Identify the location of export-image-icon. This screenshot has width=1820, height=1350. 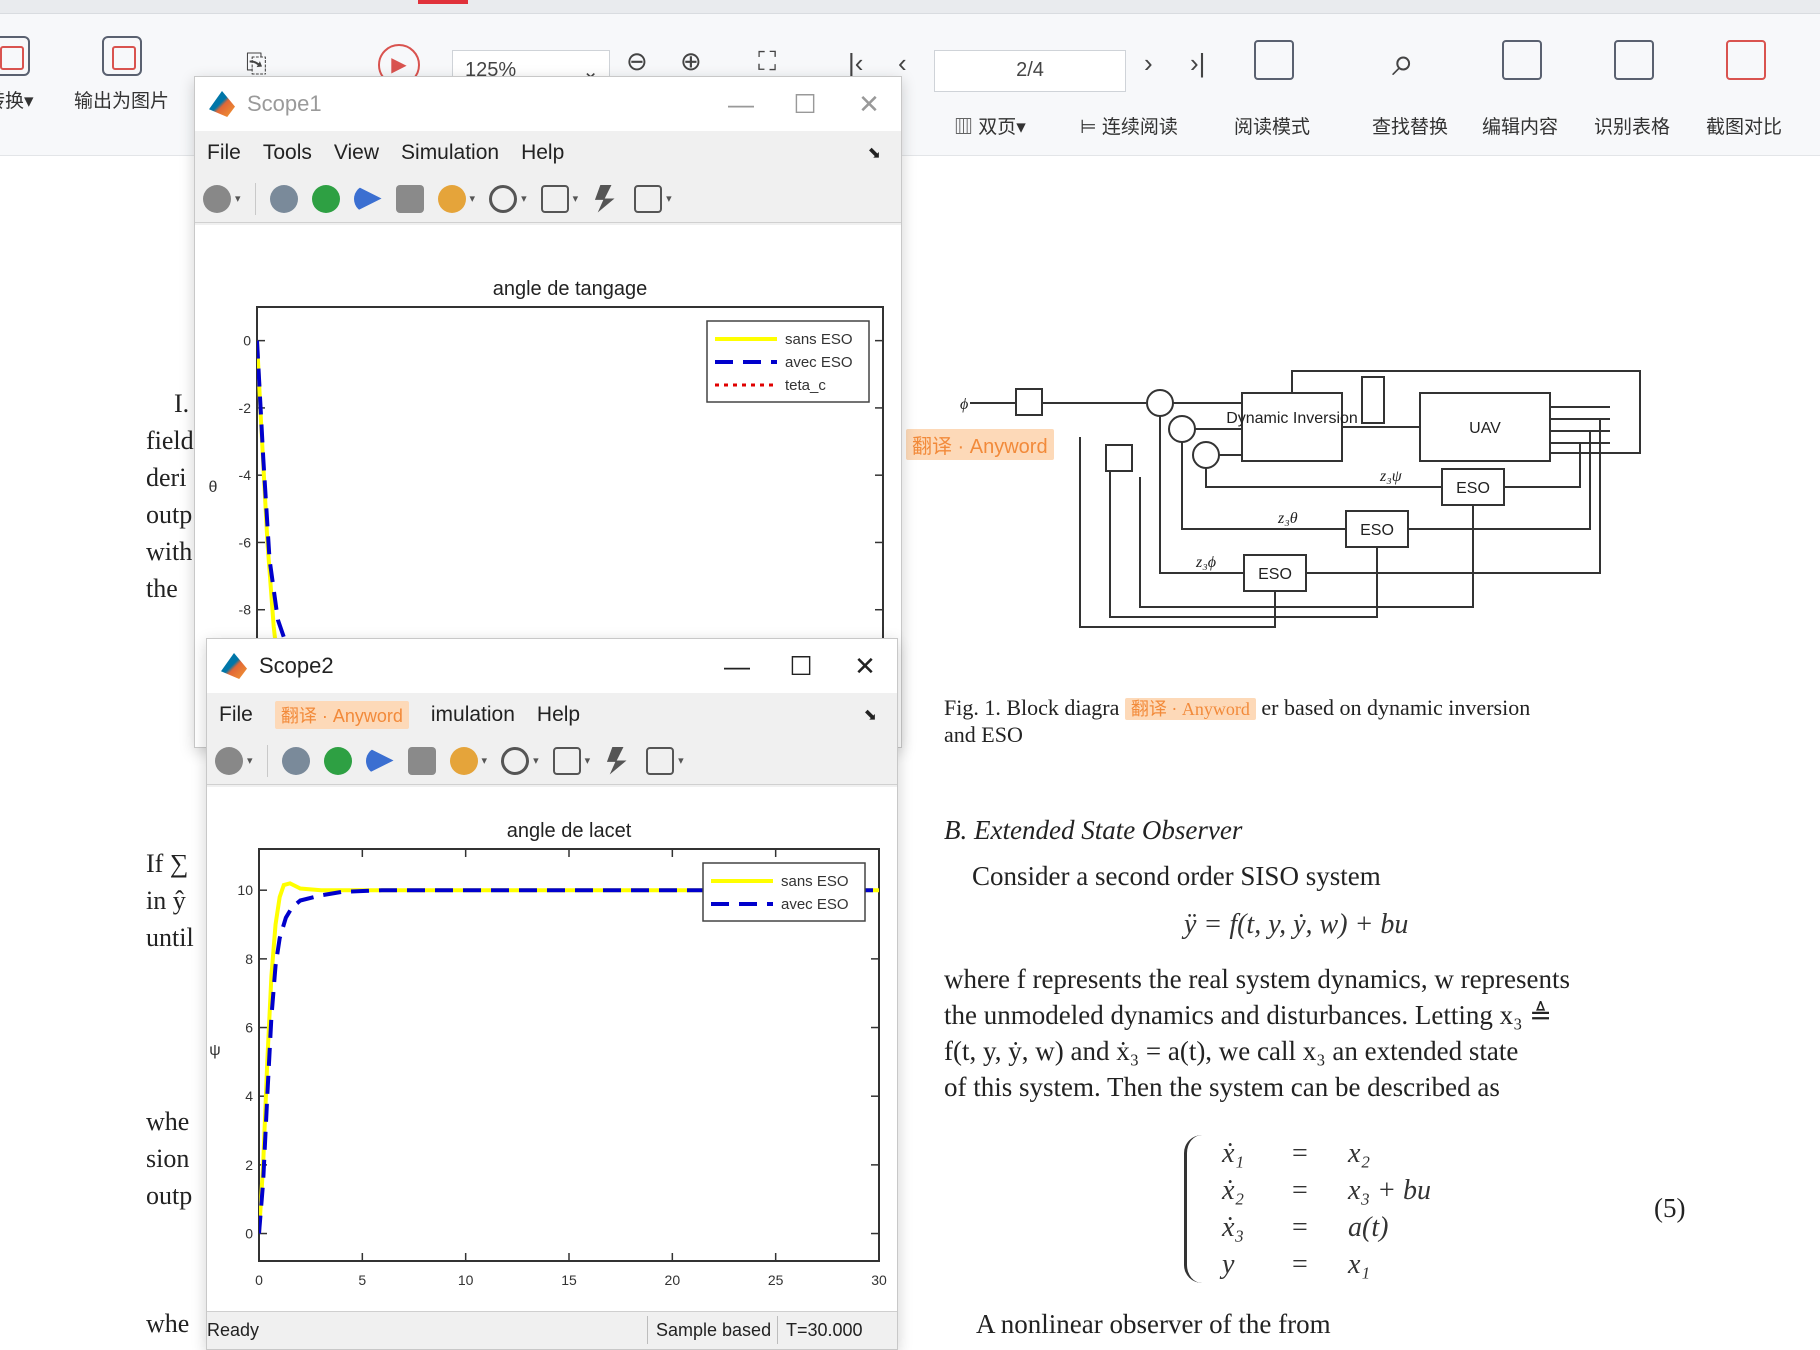
(121, 56).